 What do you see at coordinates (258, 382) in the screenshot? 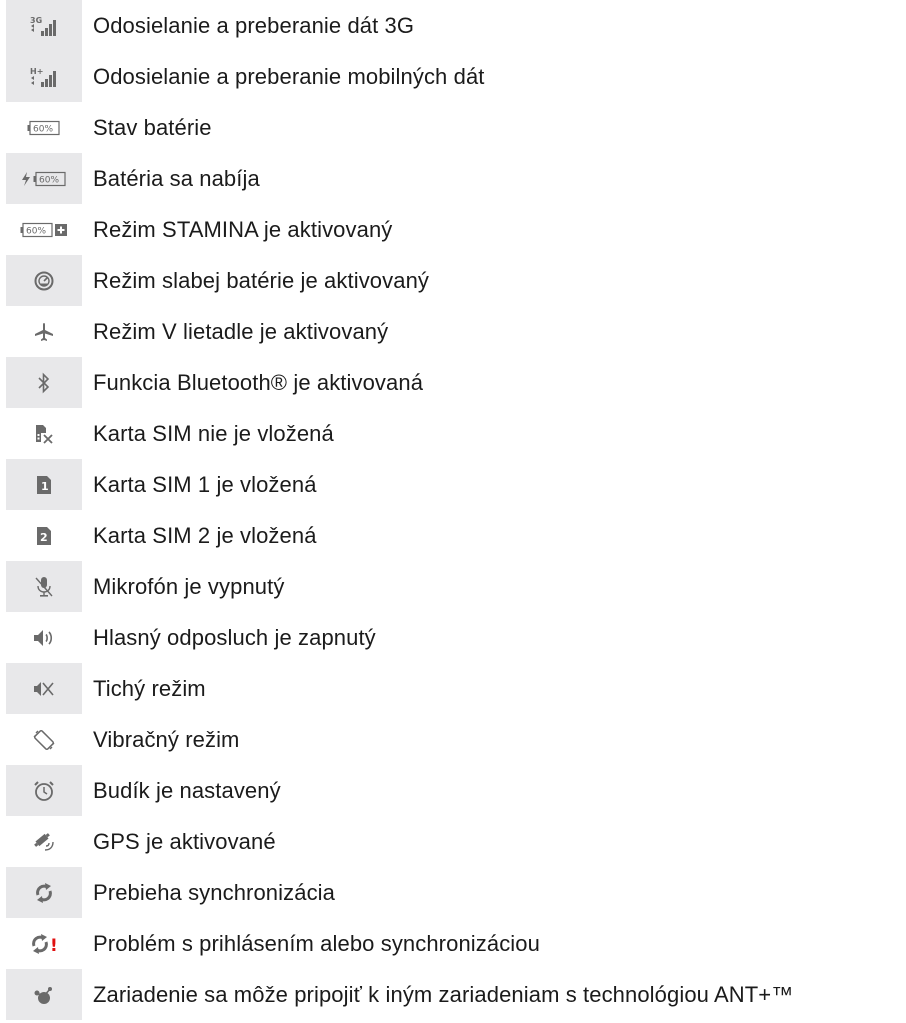
I see `row-label: Funkcia Bluetooth® je aktivovaná` at bounding box center [258, 382].